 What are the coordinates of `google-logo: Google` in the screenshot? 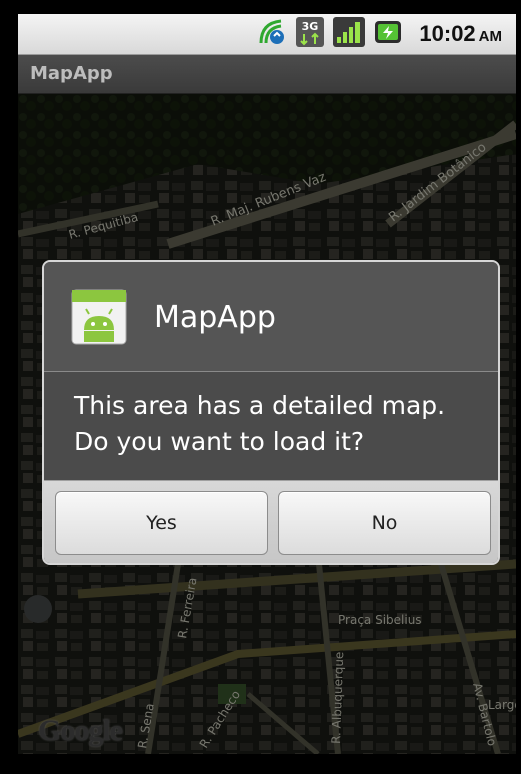 It's located at (80, 730).